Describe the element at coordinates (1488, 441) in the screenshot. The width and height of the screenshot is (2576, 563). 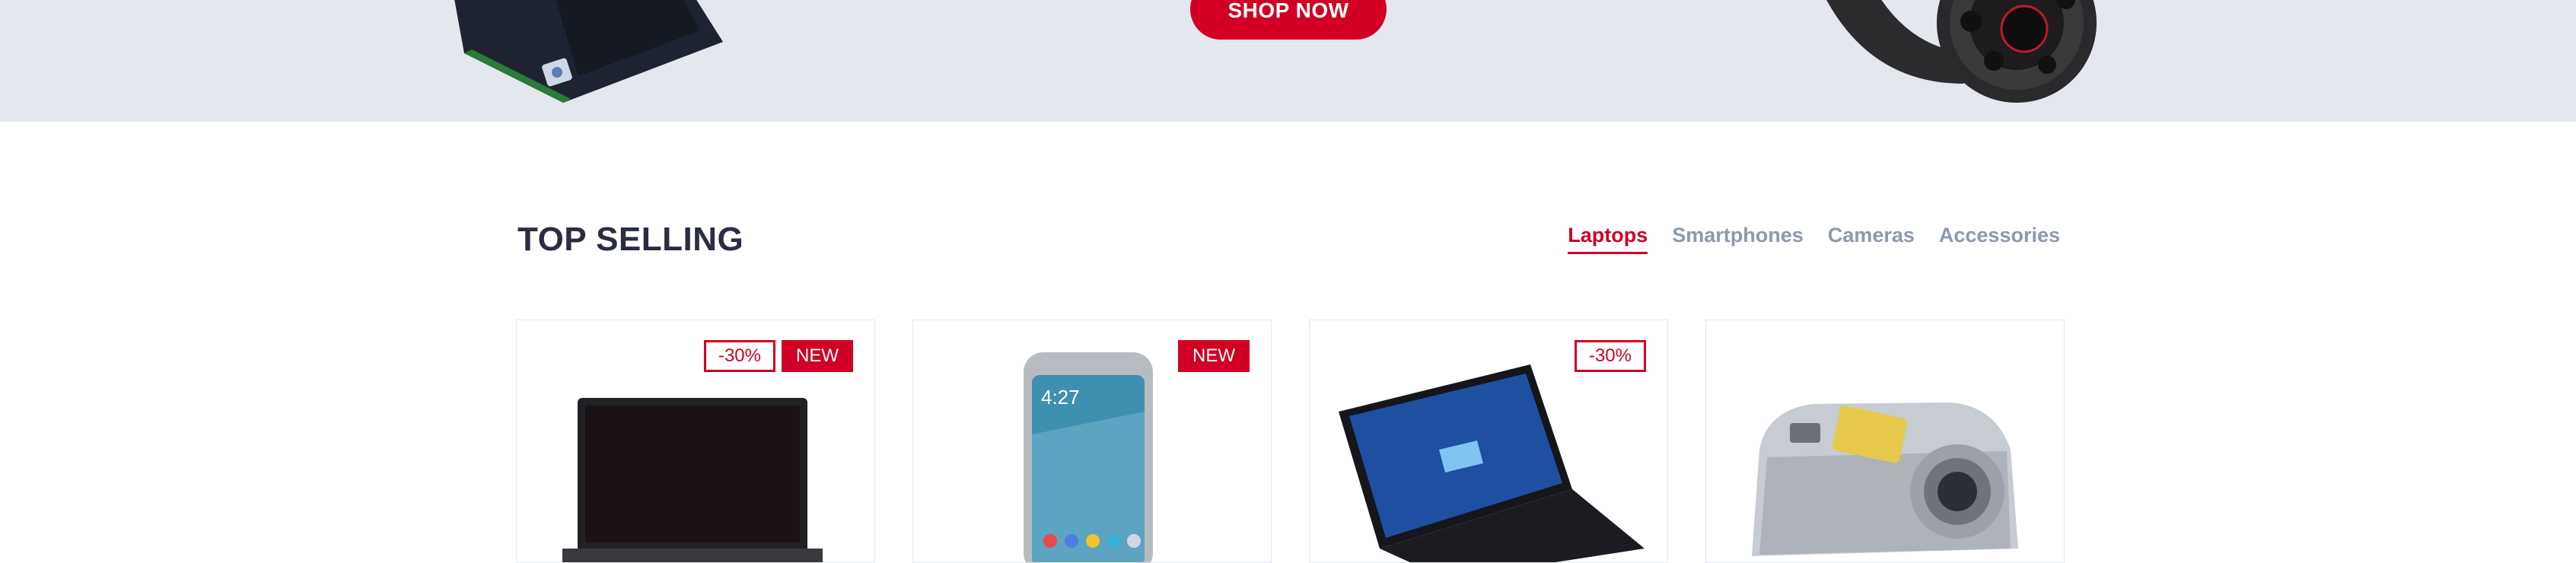
I see `product-card: -30%` at that location.